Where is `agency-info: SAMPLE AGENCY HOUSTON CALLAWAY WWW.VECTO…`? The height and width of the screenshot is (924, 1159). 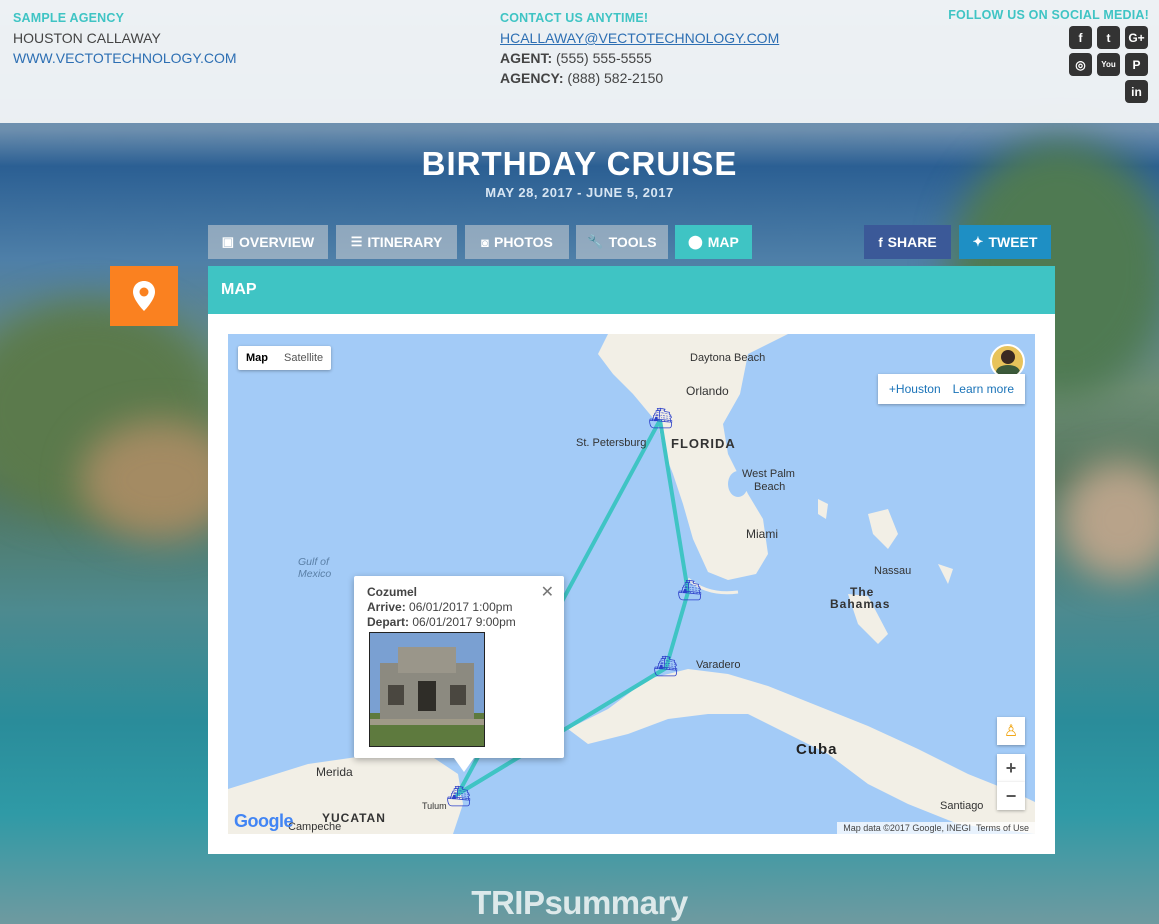 agency-info: SAMPLE AGENCY HOUSTON CALLAWAY WWW.VECTO… is located at coordinates (125, 38).